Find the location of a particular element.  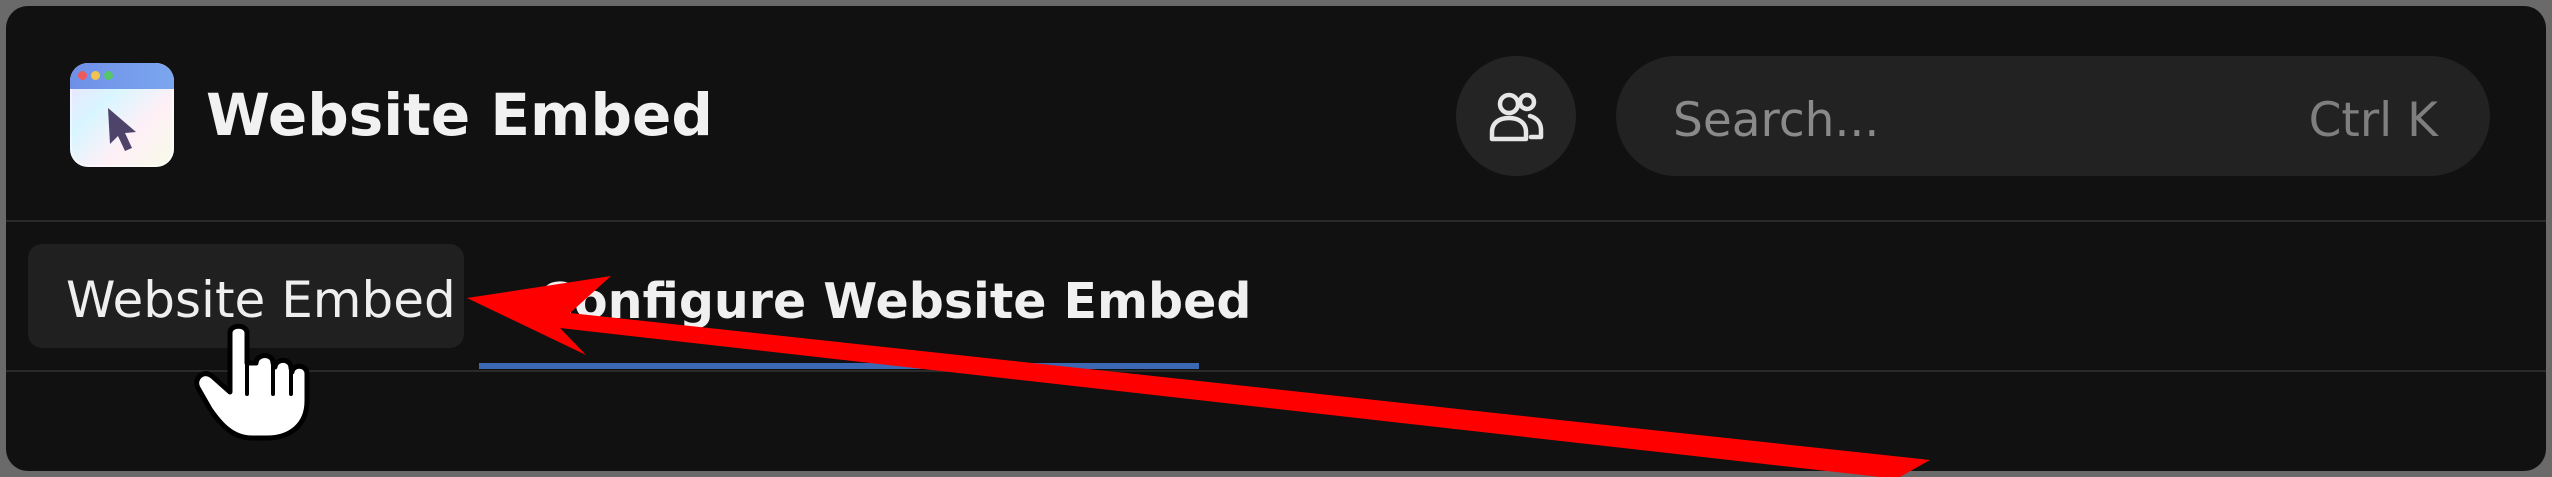

active-tab-indicator is located at coordinates (839, 366).